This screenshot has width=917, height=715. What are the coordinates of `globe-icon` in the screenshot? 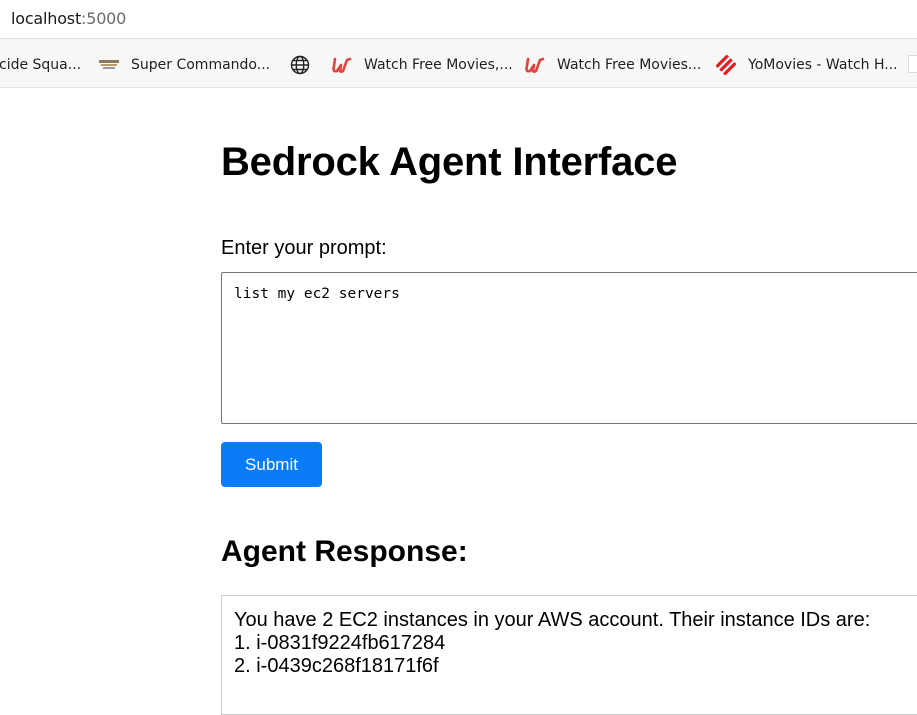 It's located at (300, 65).